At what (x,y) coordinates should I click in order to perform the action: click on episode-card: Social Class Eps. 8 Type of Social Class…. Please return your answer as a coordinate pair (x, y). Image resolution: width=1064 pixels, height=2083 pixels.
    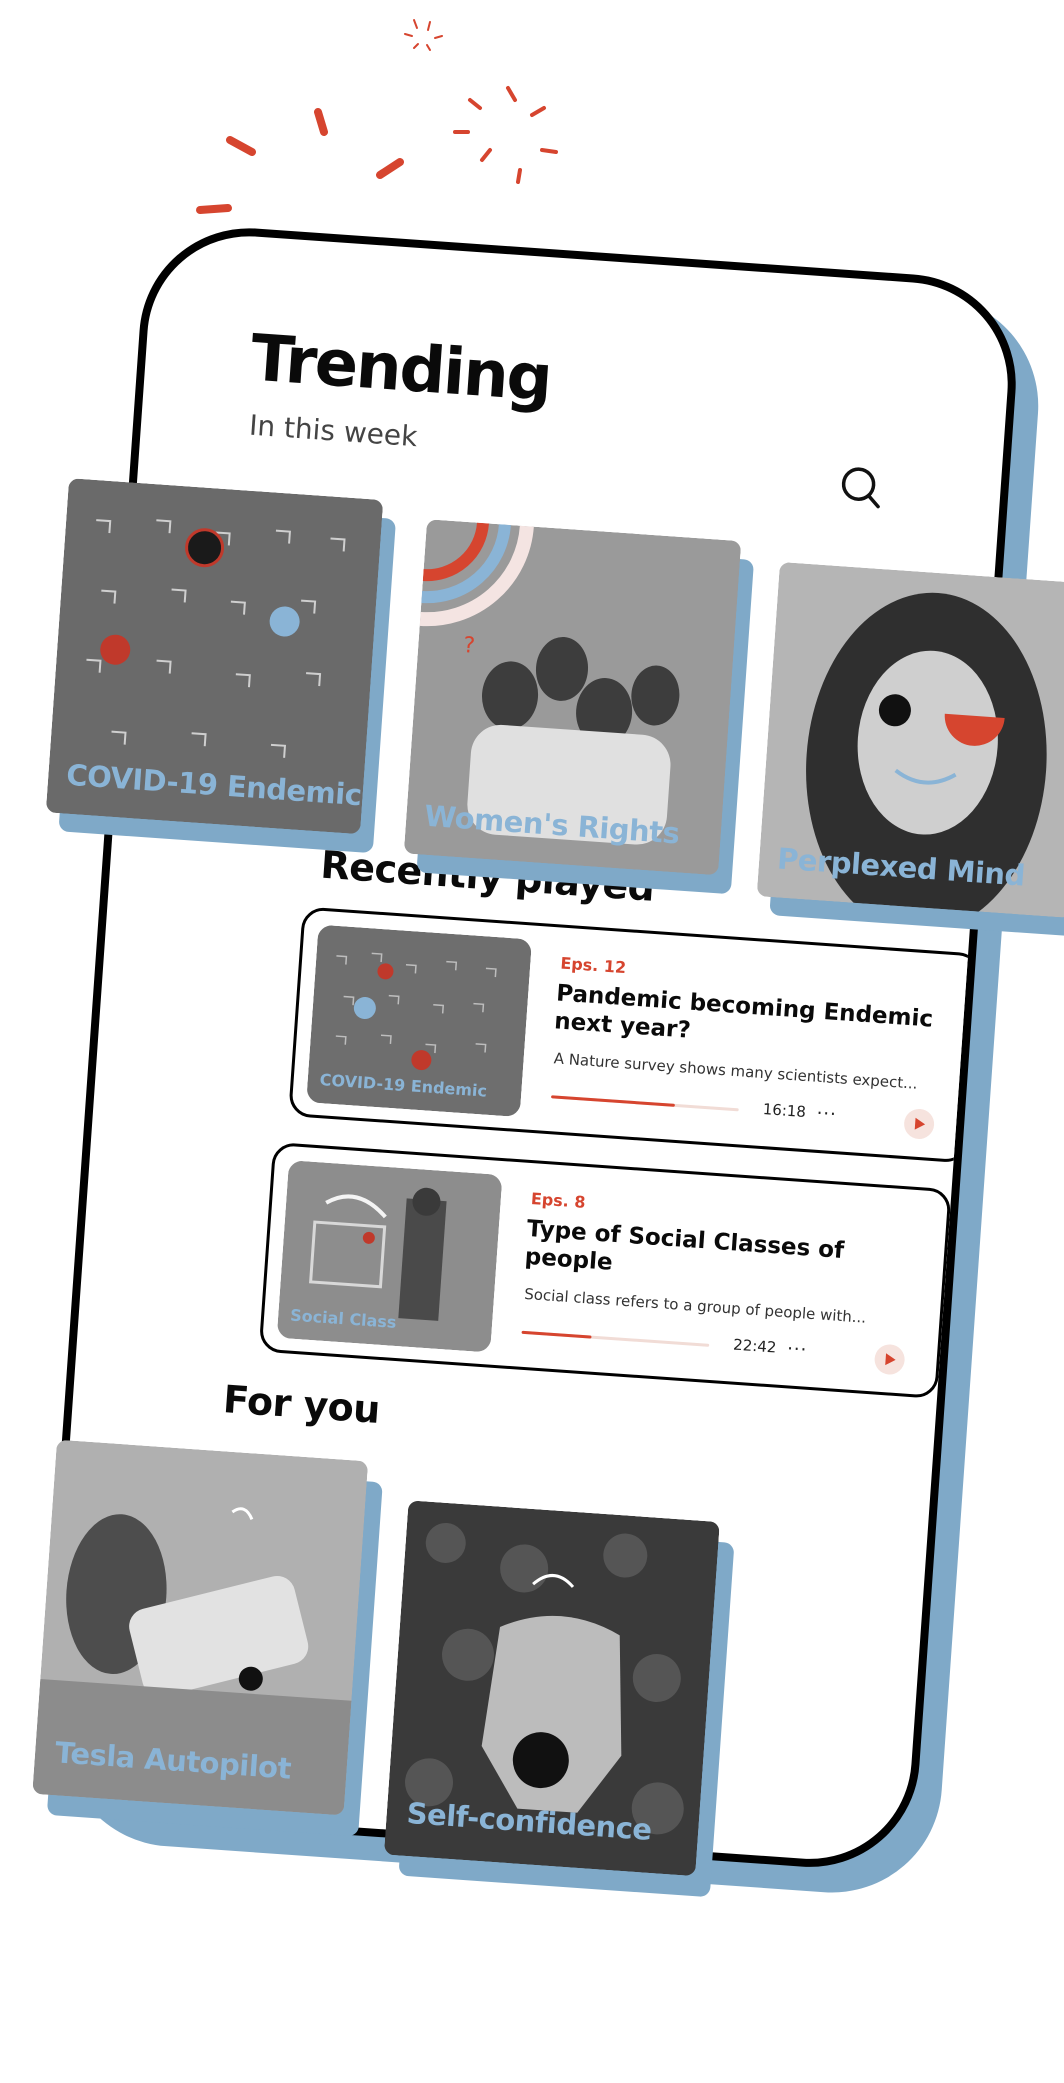
    Looking at the image, I should click on (605, 1270).